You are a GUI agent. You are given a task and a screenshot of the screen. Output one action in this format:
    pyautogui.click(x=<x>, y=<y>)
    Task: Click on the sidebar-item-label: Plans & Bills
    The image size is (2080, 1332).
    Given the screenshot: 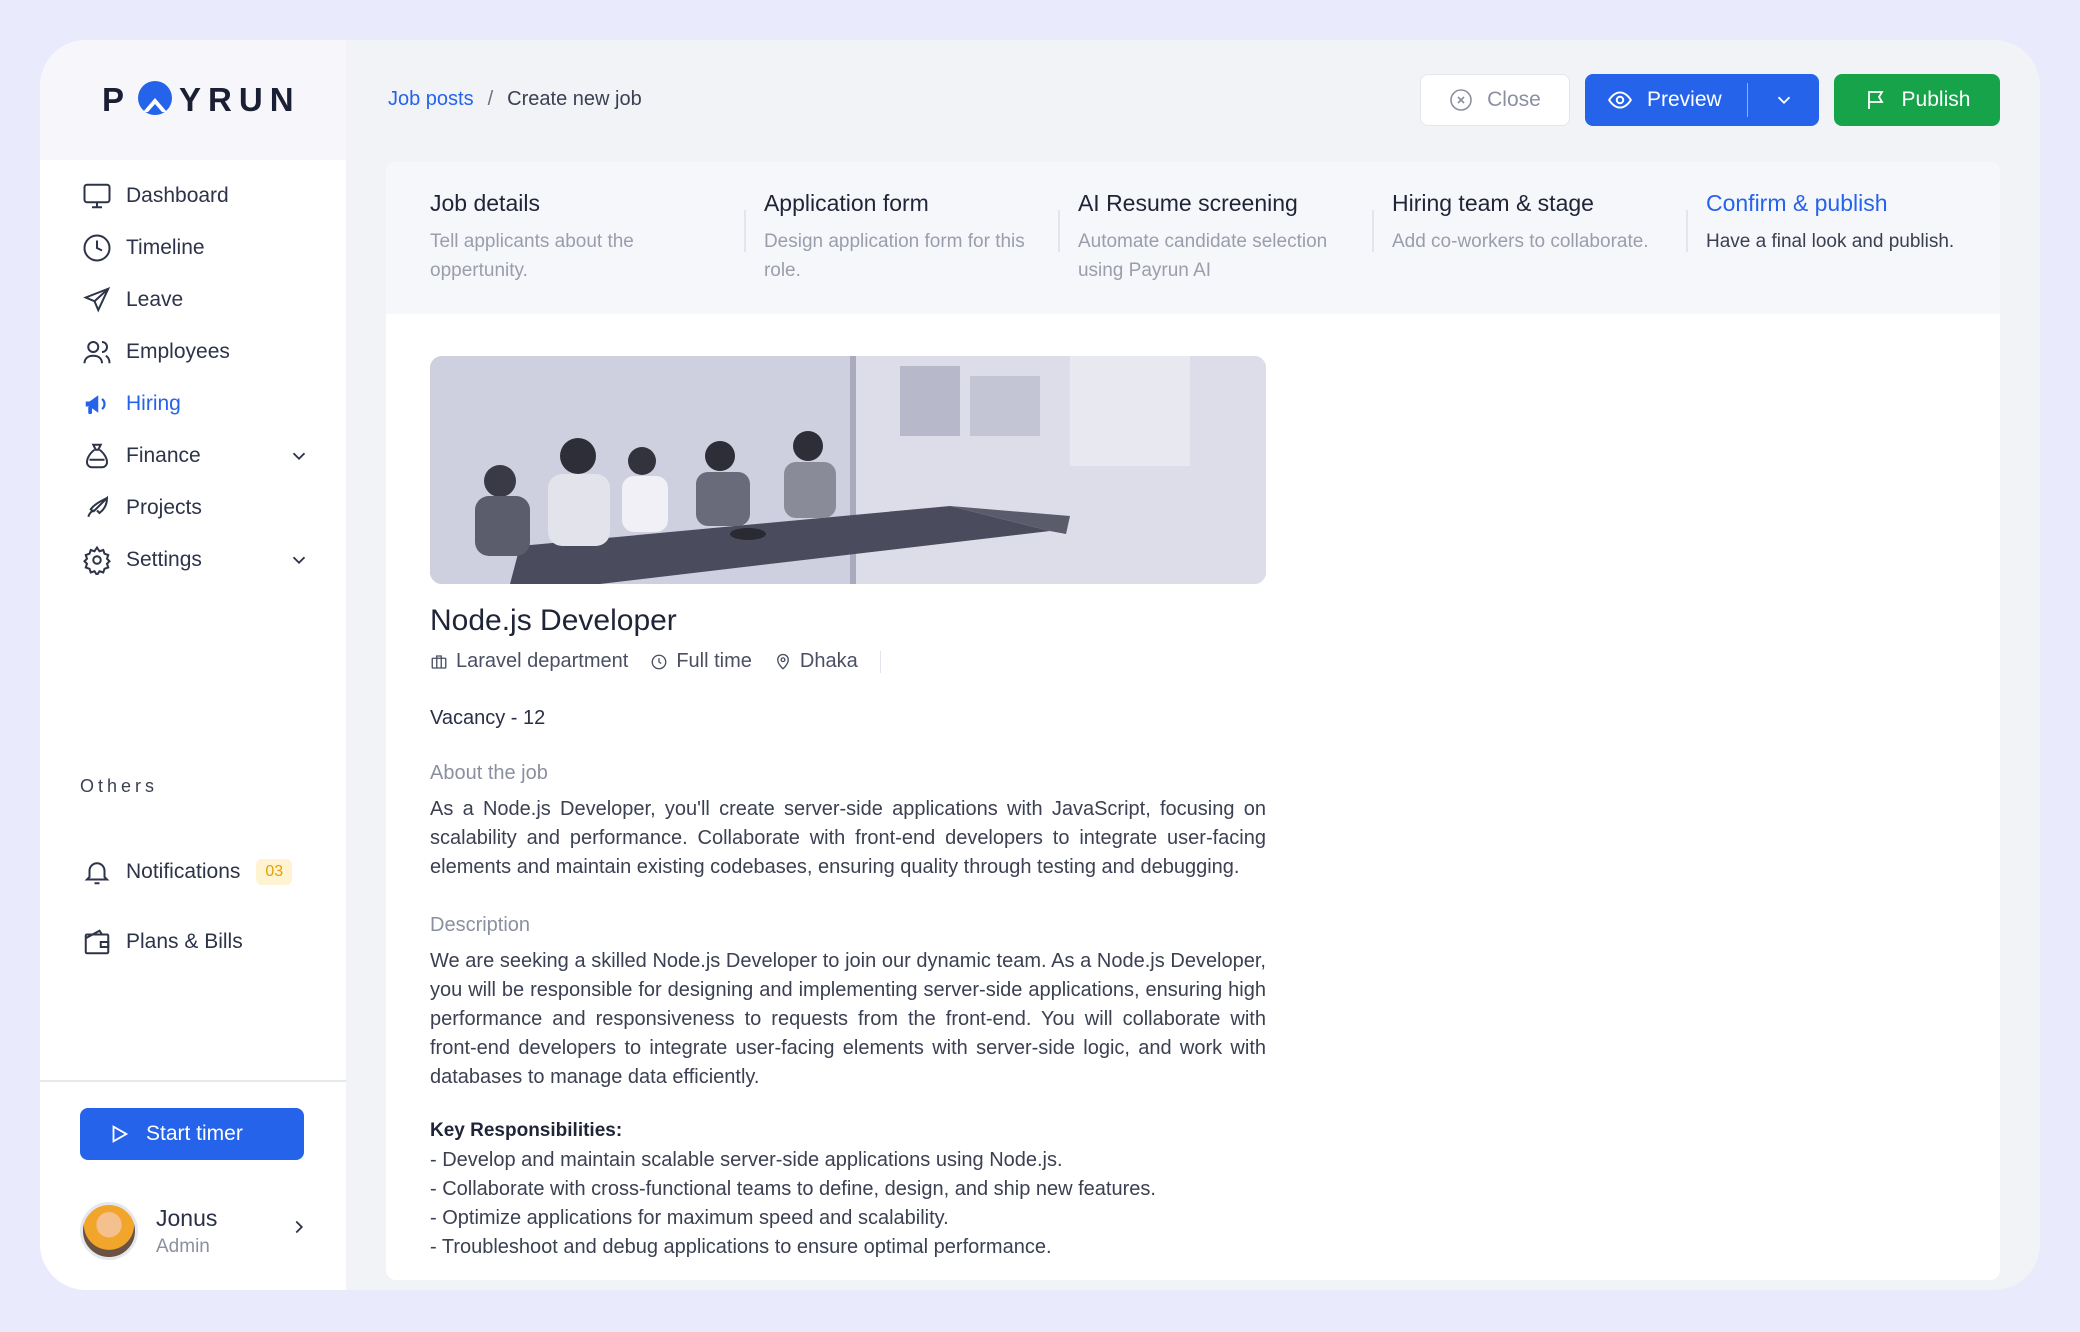 What is the action you would take?
    pyautogui.click(x=184, y=941)
    